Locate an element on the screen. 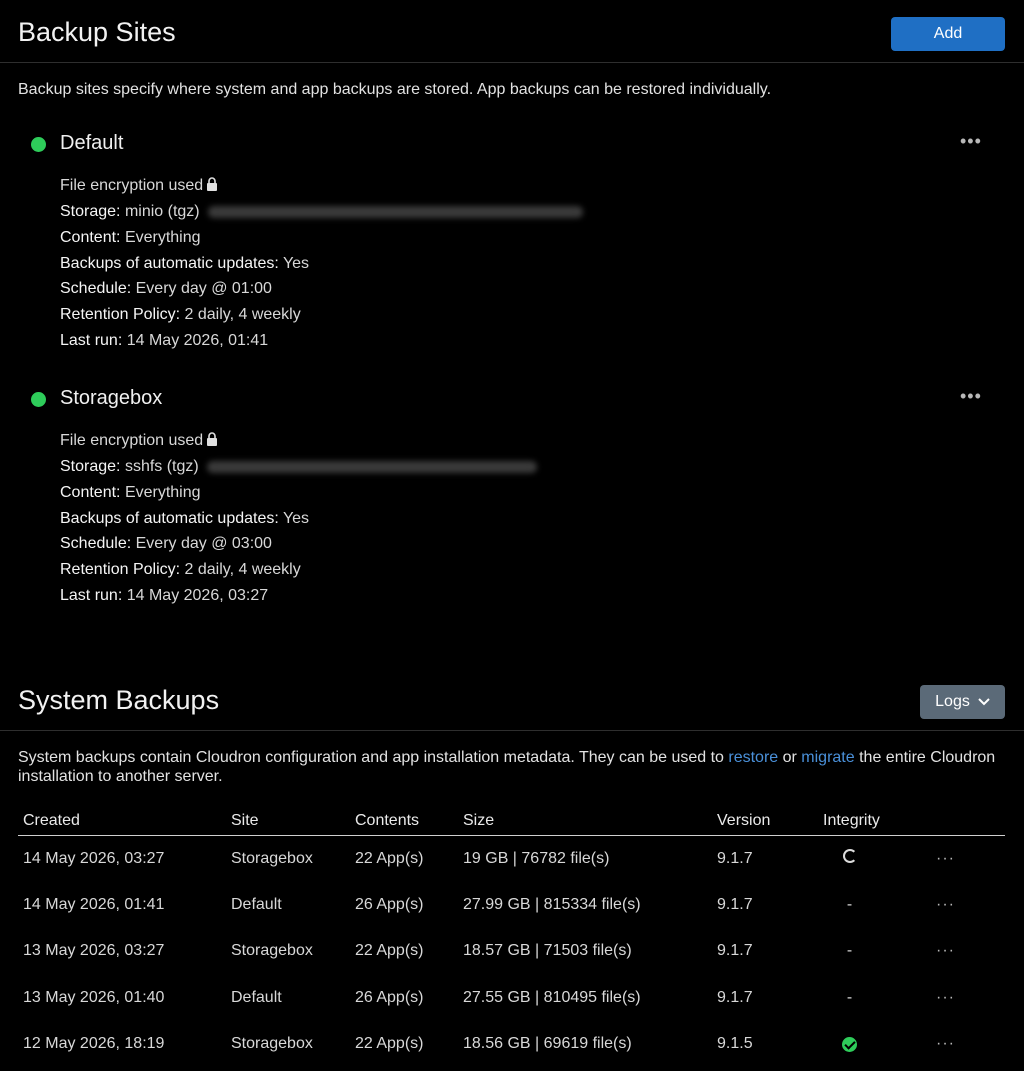 The height and width of the screenshot is (1071, 1024). loading-spinner-icon is located at coordinates (849, 856).